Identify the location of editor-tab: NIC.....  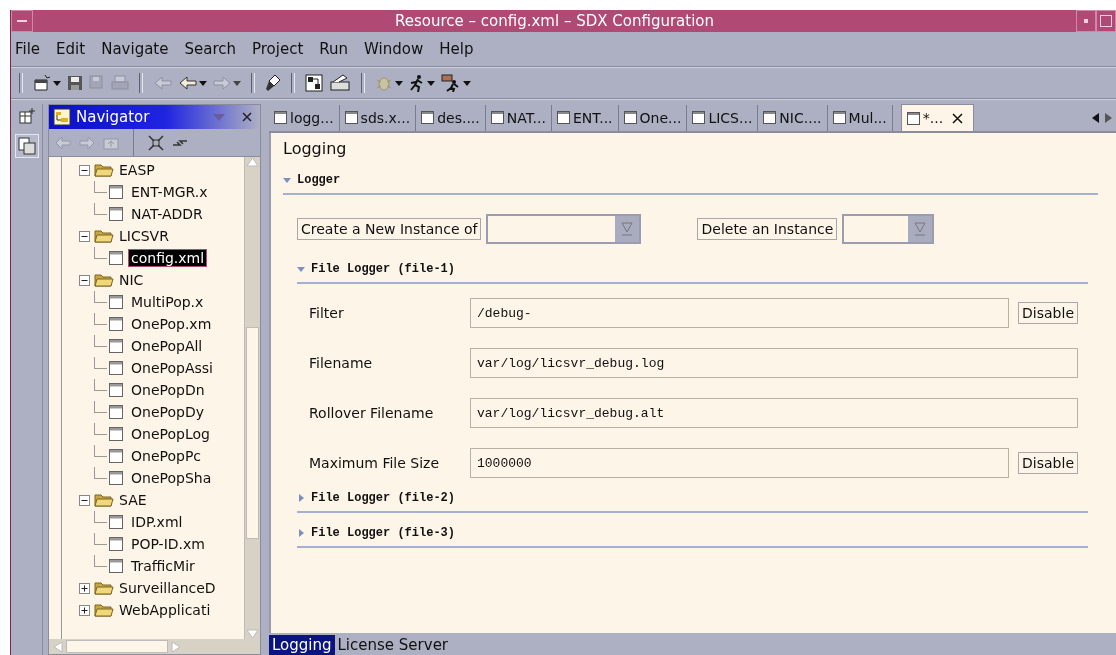
(793, 117).